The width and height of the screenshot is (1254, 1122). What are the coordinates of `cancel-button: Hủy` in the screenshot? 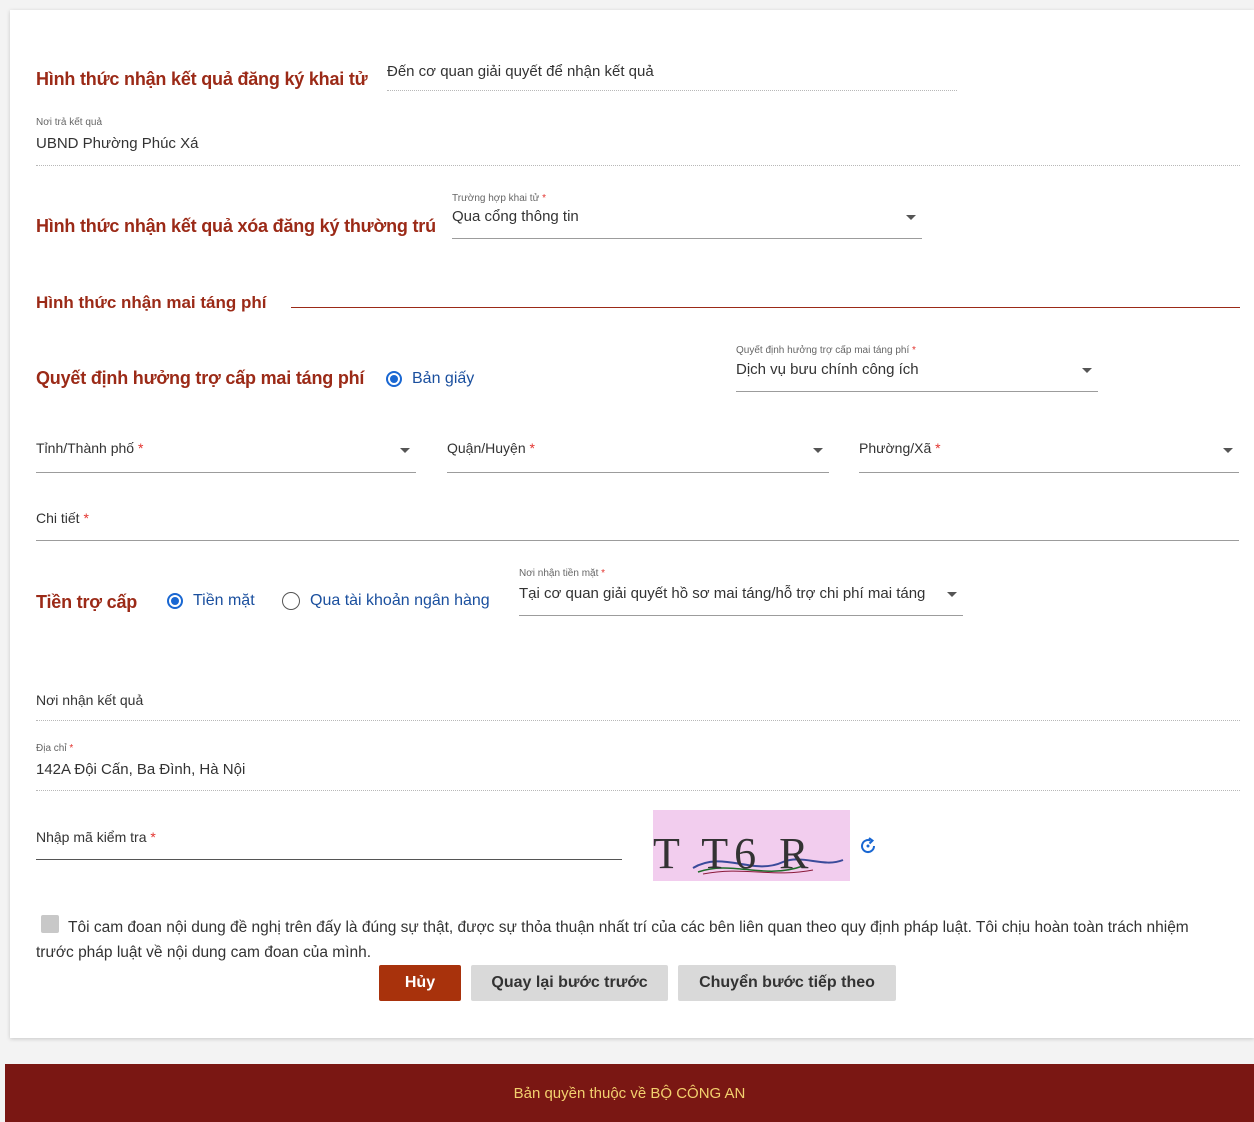 It's located at (420, 983).